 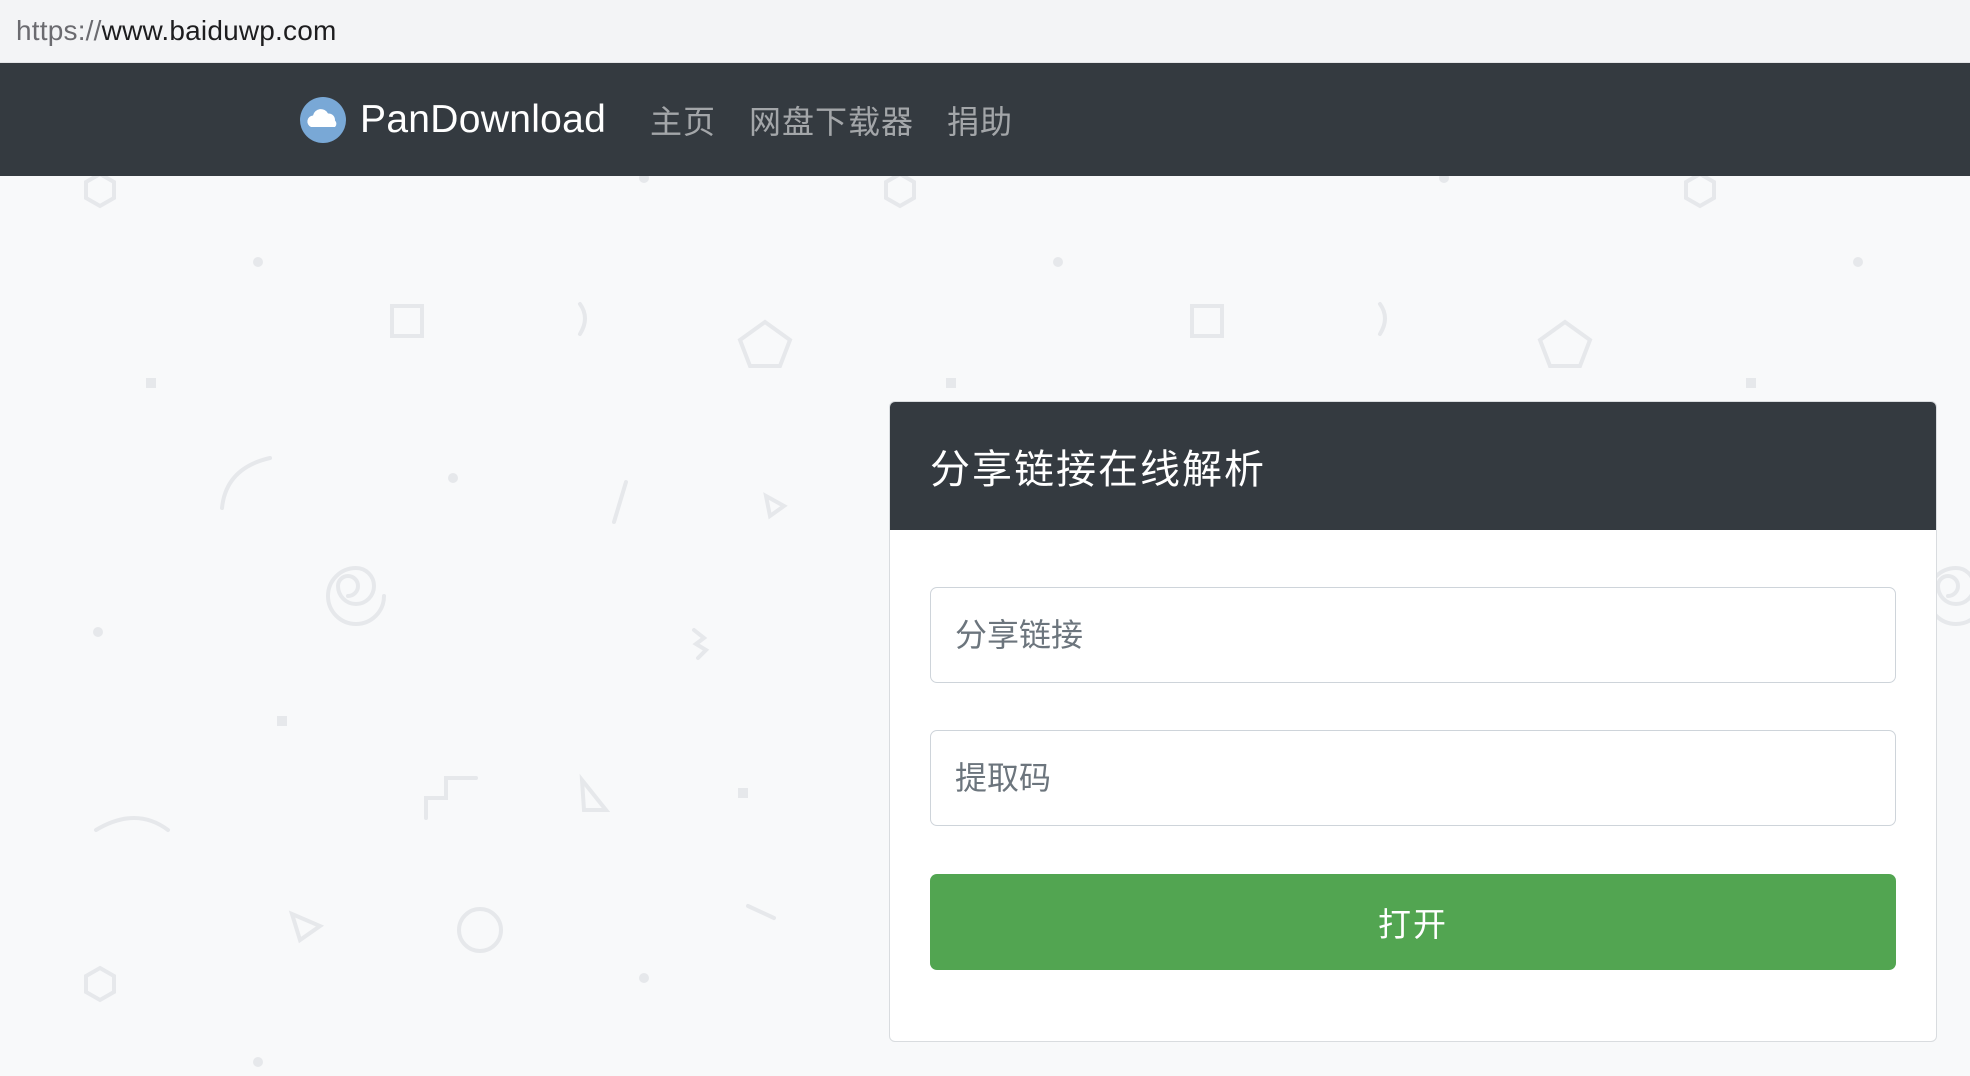 What do you see at coordinates (1413, 922) in the screenshot?
I see `open-button: 打开` at bounding box center [1413, 922].